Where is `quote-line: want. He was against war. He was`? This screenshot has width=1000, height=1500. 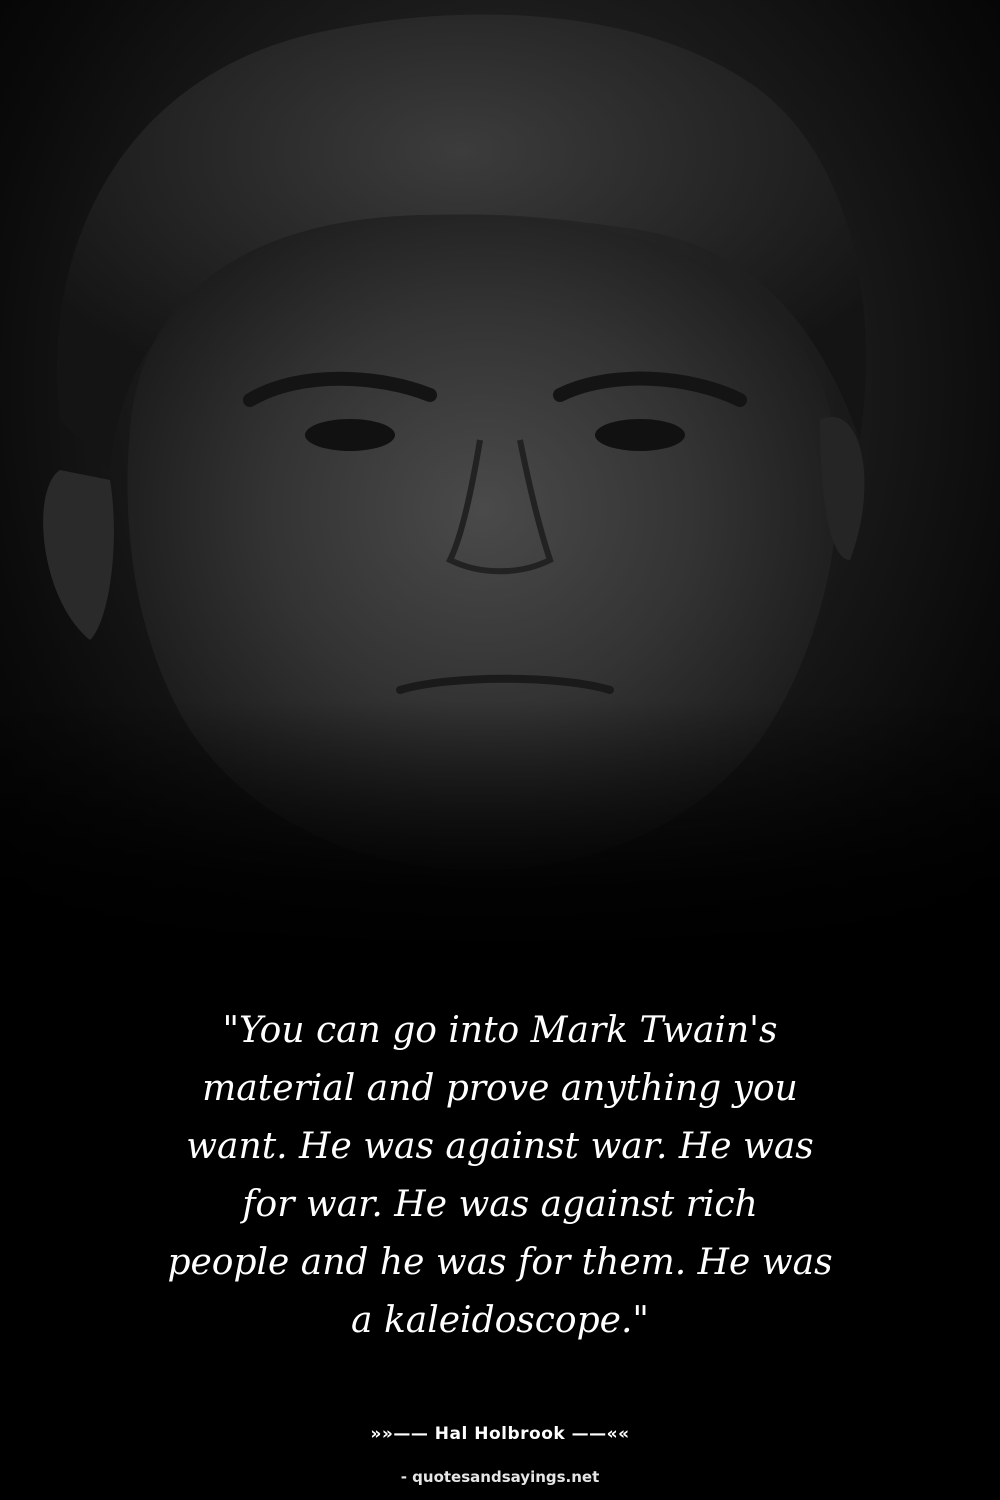 quote-line: want. He was against war. He was is located at coordinates (500, 1146).